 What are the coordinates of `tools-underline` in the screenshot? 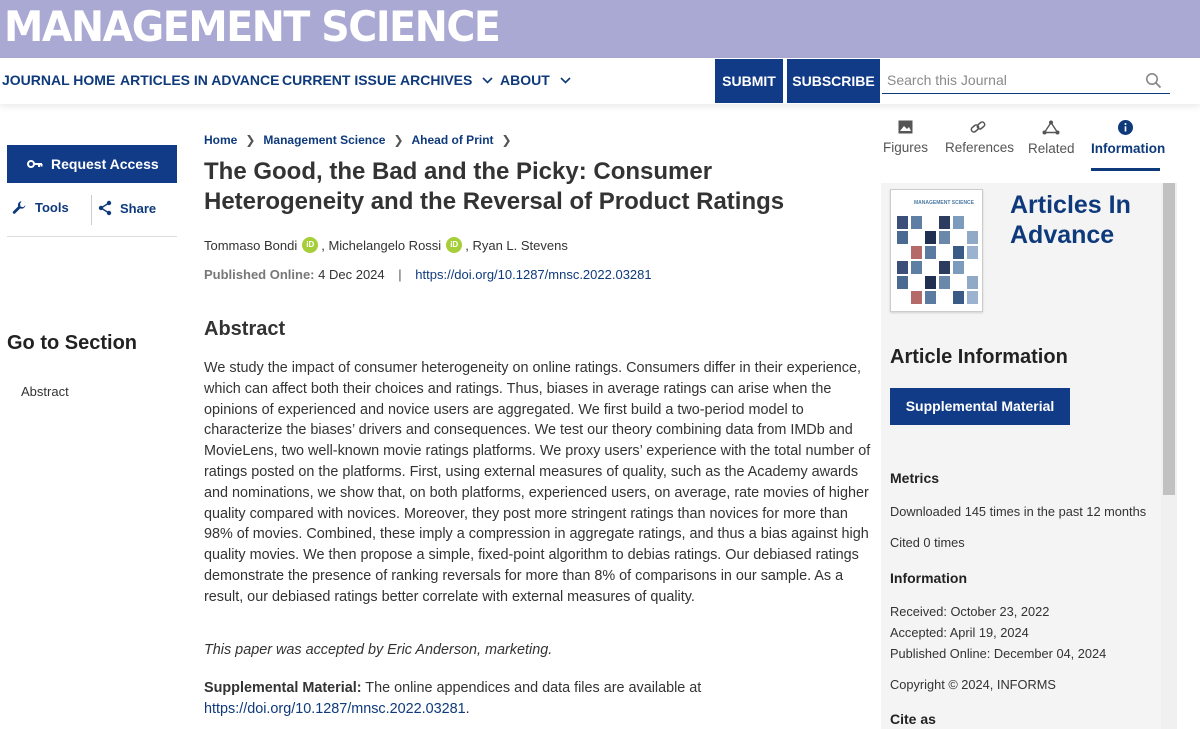 It's located at (92, 236).